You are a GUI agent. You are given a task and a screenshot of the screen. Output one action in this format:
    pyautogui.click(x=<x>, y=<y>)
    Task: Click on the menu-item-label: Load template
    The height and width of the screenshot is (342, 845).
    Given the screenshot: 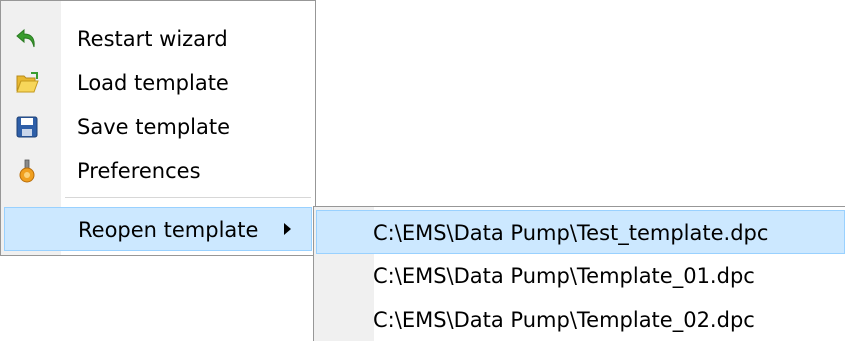 What is the action you would take?
    pyautogui.click(x=153, y=83)
    